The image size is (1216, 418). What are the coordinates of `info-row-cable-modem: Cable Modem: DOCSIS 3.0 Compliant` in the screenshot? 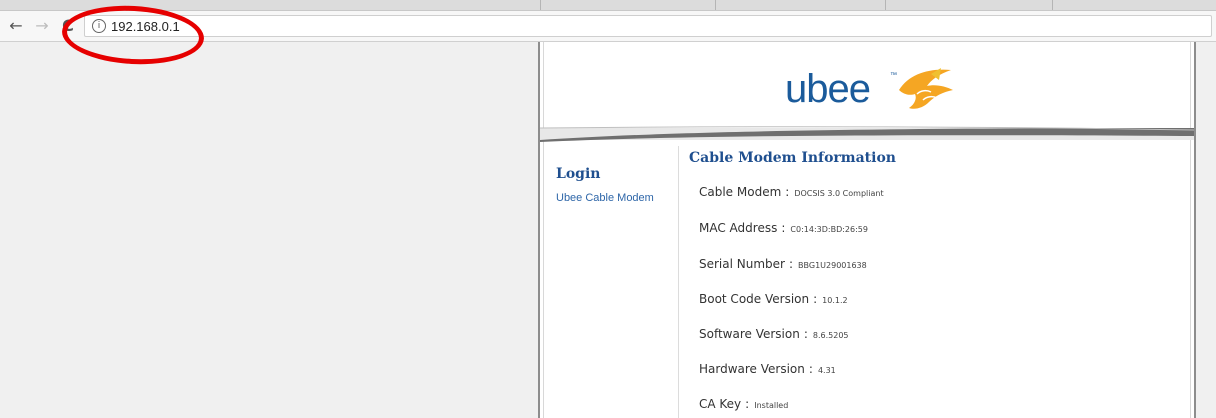 It's located at (791, 192).